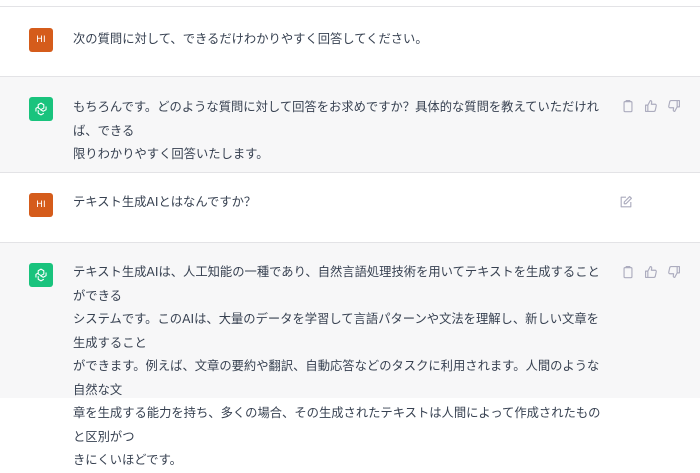 This screenshot has width=700, height=473. I want to click on user-message: HI テキスト生成AIとはなんですか？, so click(350, 207).